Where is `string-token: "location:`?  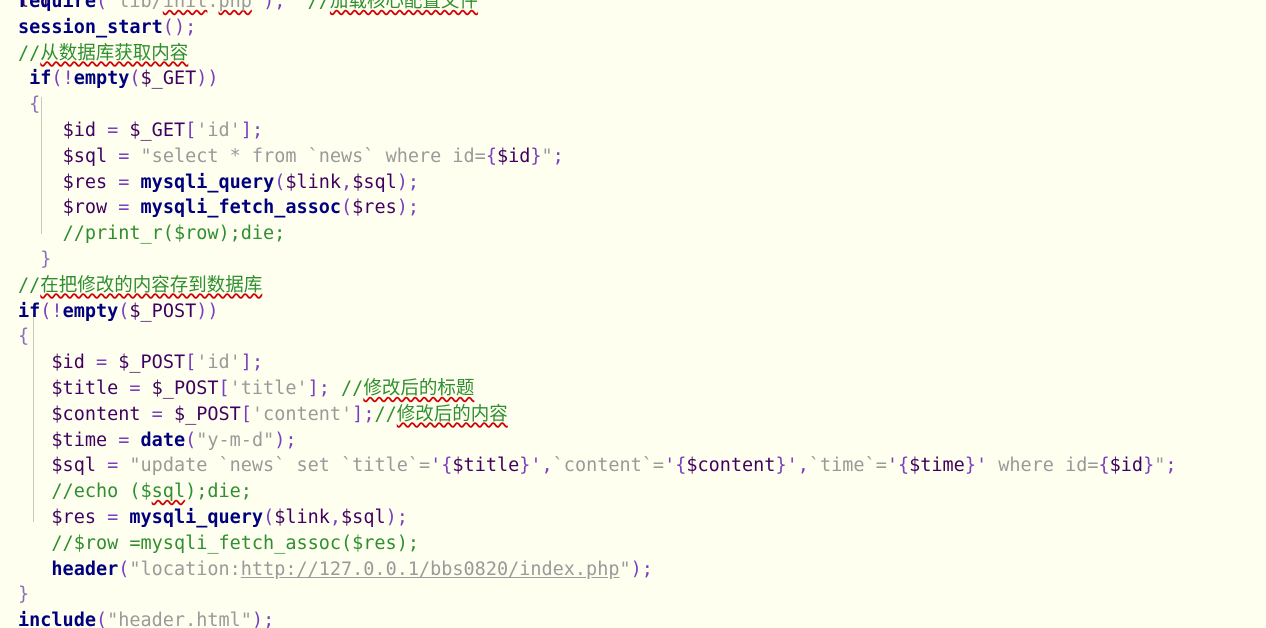
string-token: "location: is located at coordinates (185, 569).